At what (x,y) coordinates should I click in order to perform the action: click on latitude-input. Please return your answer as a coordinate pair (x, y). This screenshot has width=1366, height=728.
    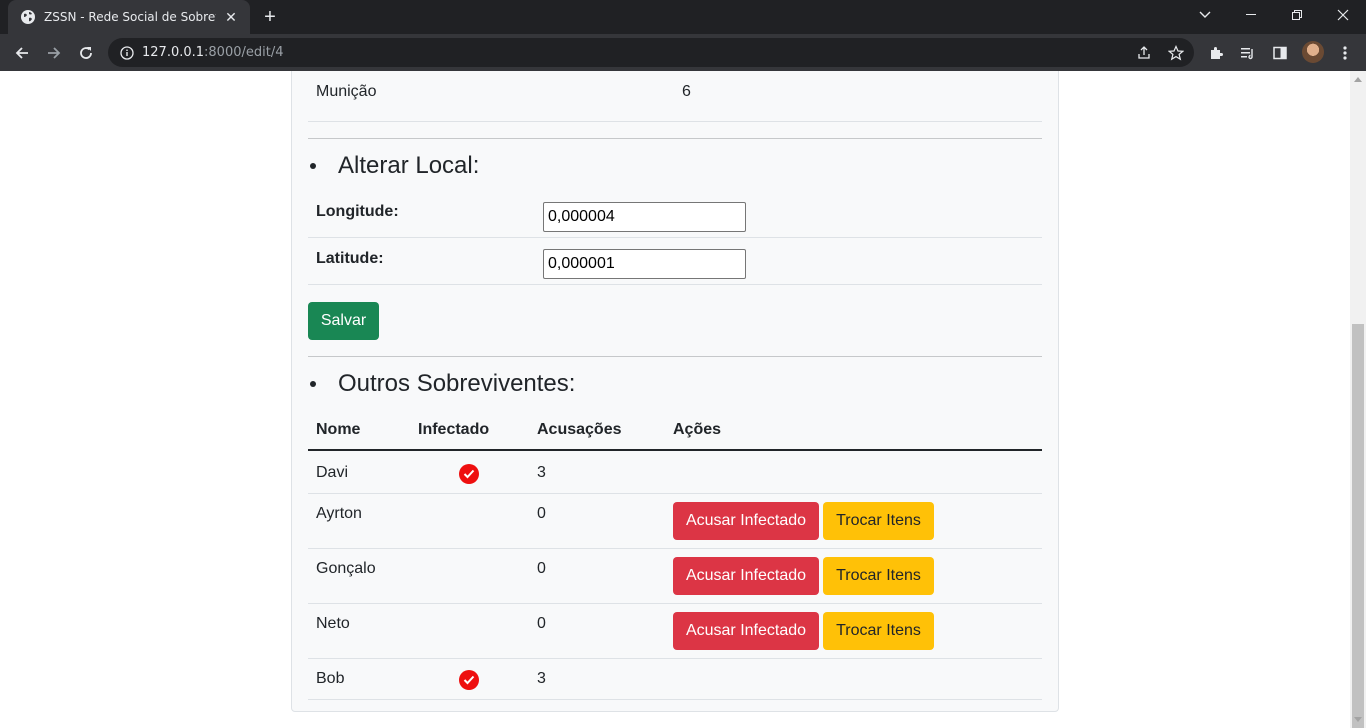
    Looking at the image, I should click on (644, 264).